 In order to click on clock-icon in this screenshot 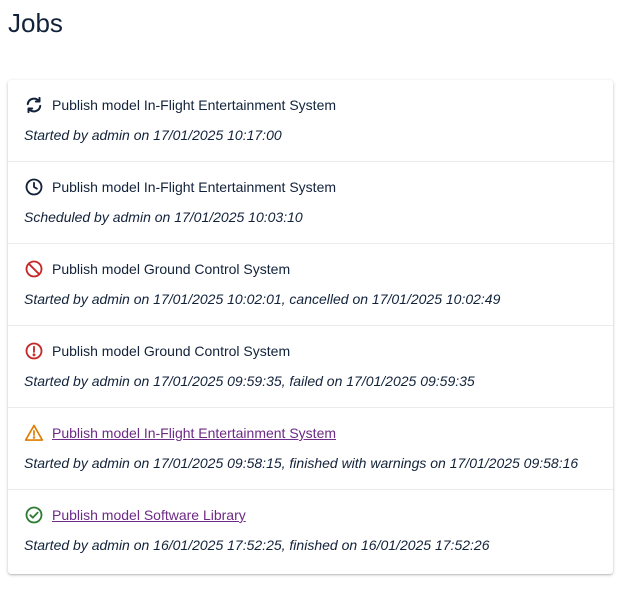, I will do `click(34, 187)`.